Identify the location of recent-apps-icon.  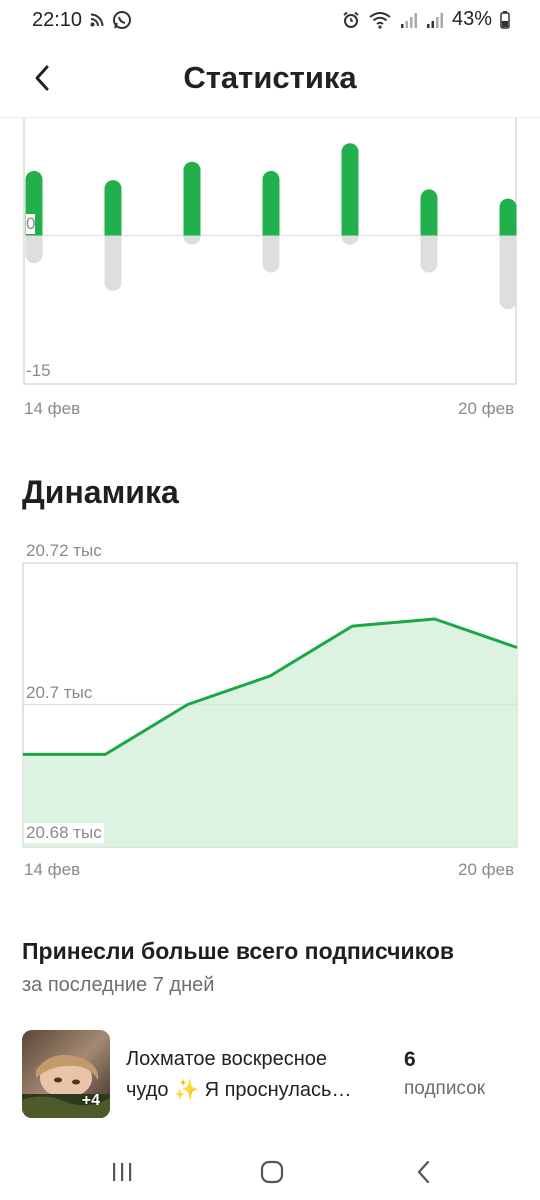
(122, 1172).